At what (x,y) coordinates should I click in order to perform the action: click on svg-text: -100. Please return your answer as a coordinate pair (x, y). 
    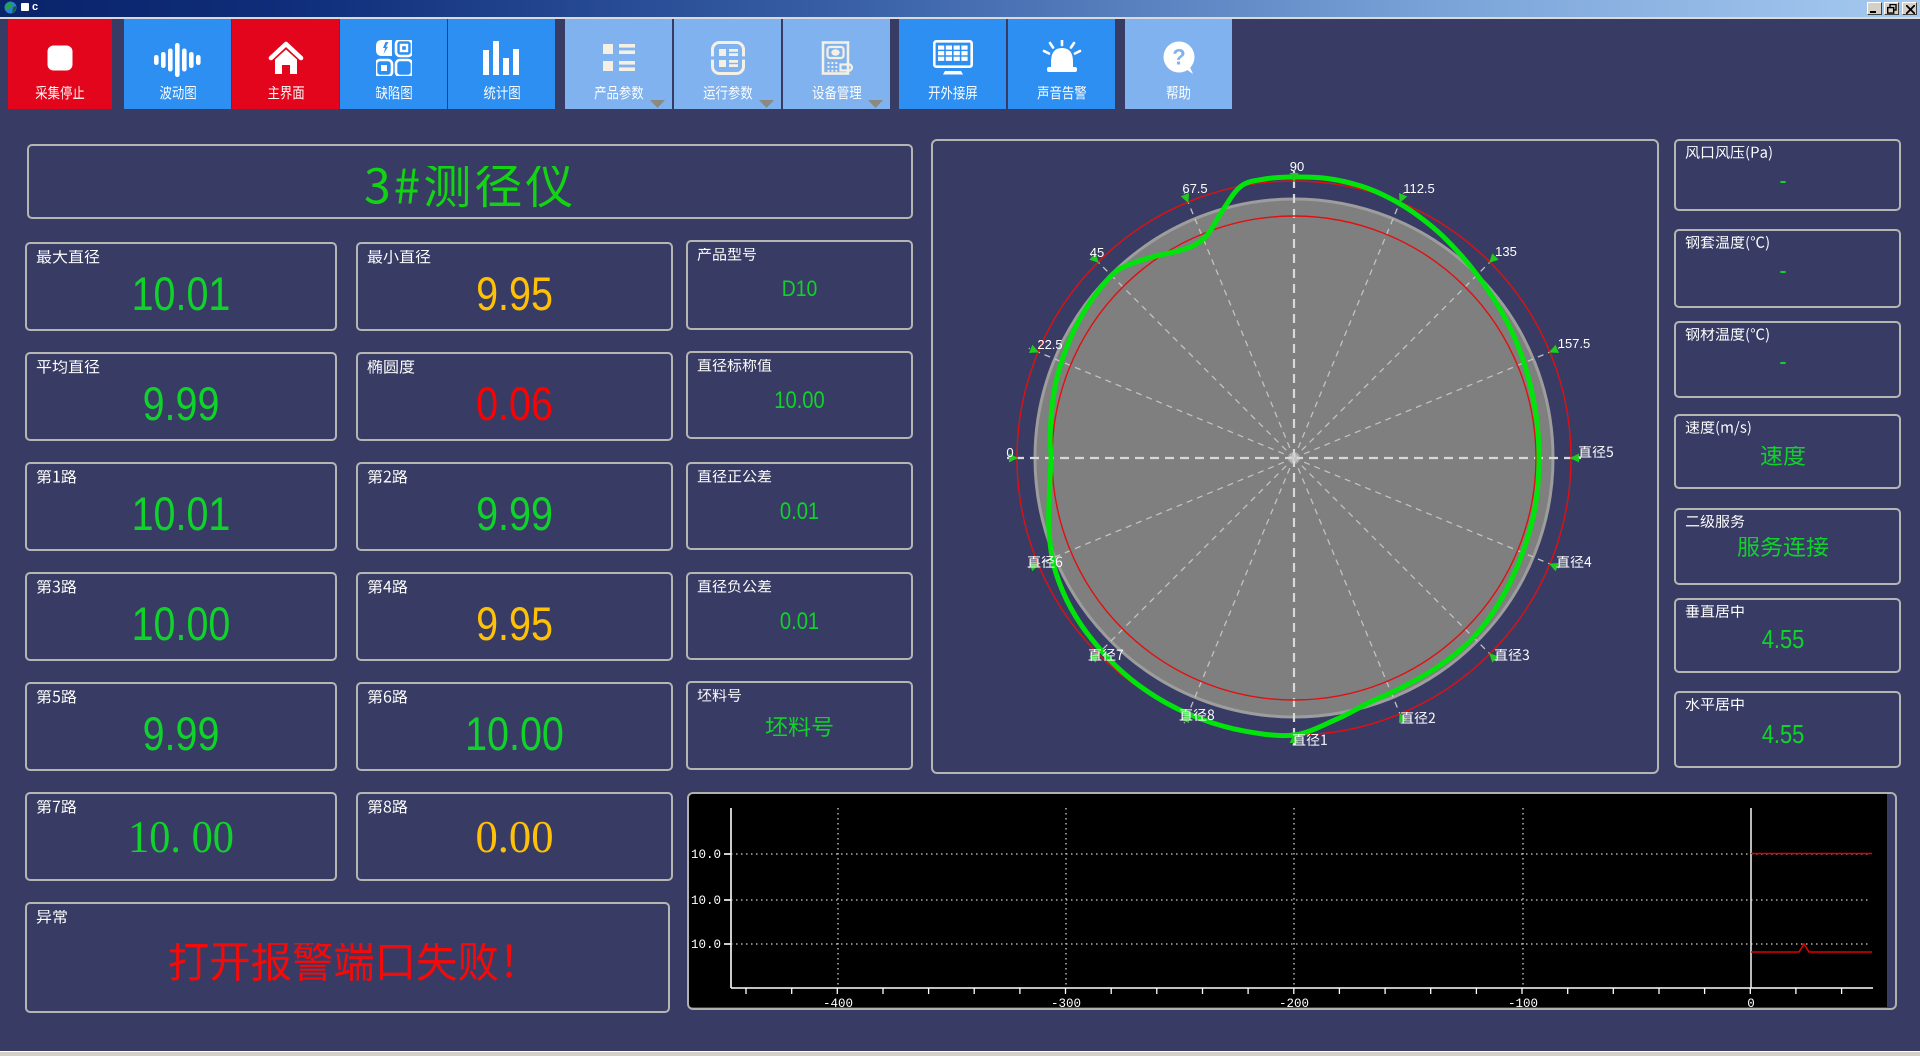
    Looking at the image, I should click on (1523, 1003).